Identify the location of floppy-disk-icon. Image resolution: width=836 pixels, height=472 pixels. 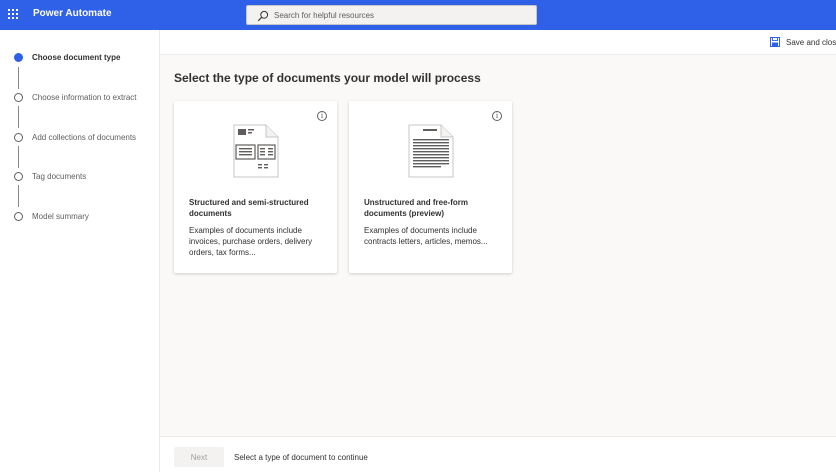
(775, 42).